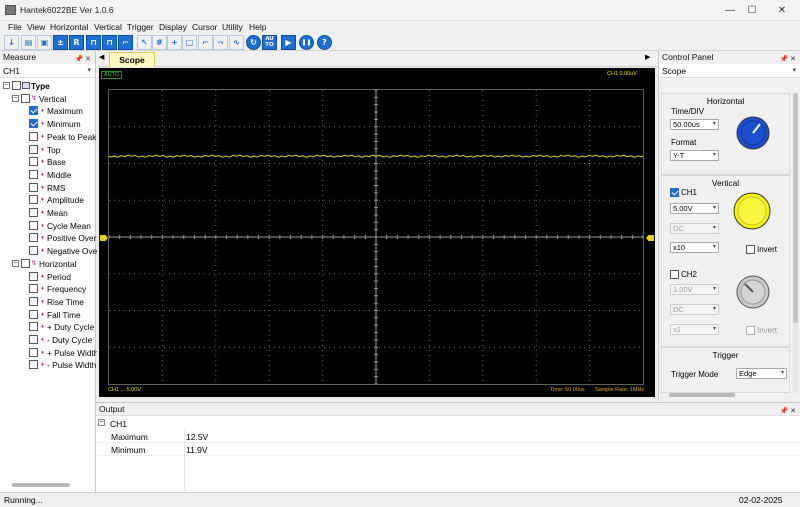 This screenshot has height=507, width=800. What do you see at coordinates (11, 42) in the screenshot?
I see `open-icon: ↓` at bounding box center [11, 42].